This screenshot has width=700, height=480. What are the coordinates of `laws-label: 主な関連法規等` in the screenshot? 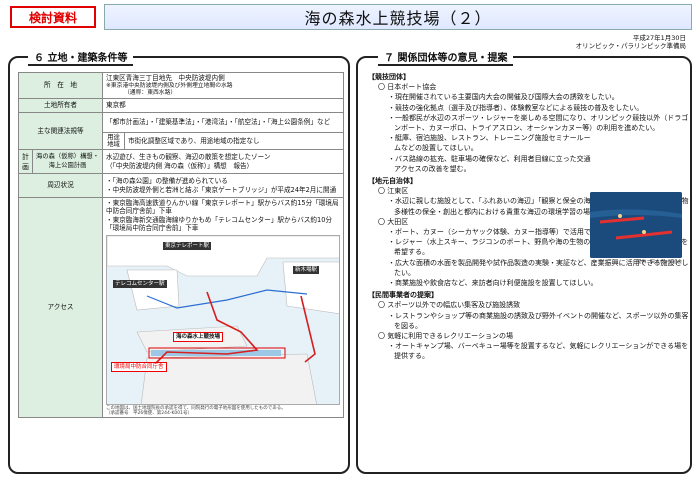 It's located at (60, 131).